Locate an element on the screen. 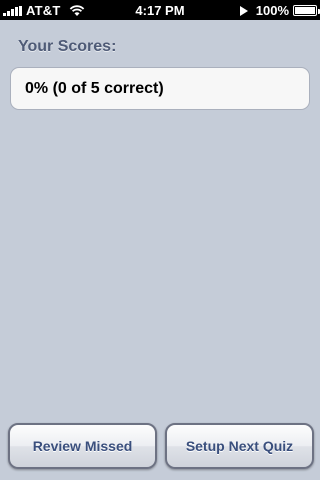 The width and height of the screenshot is (320, 480). status-bar: AT&T 4:17 PM 100% is located at coordinates (160, 10).